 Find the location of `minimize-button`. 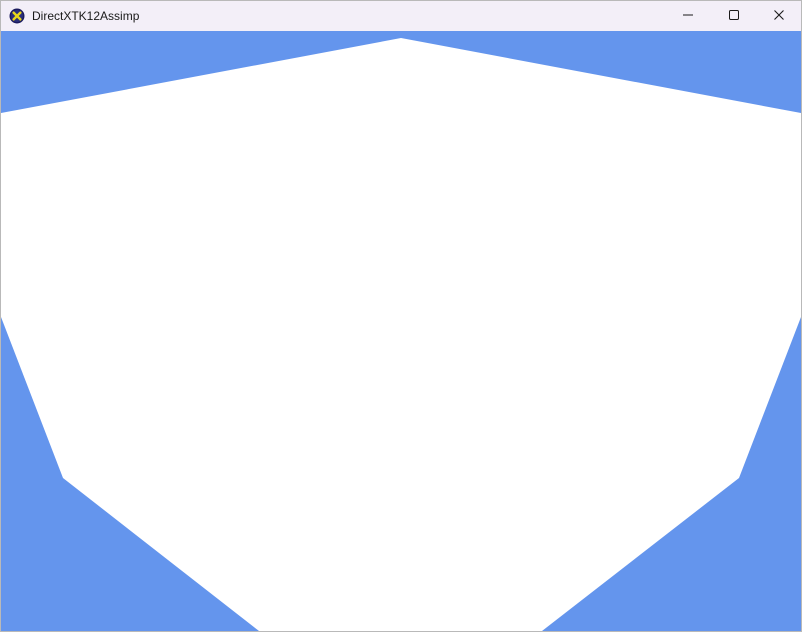

minimize-button is located at coordinates (688, 16).